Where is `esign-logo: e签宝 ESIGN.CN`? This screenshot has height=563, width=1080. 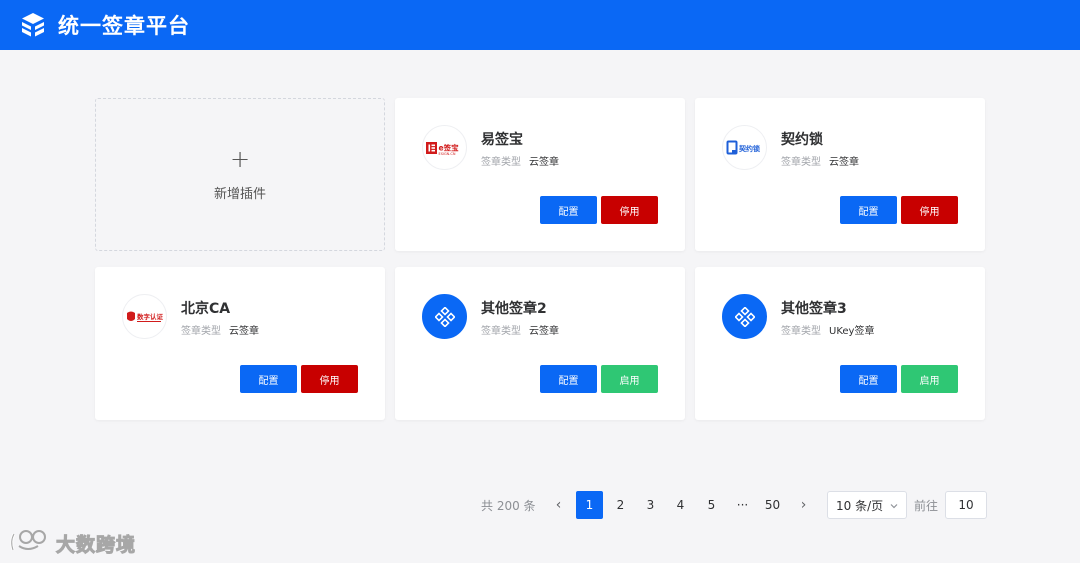 esign-logo: e签宝 ESIGN.CN is located at coordinates (444, 147).